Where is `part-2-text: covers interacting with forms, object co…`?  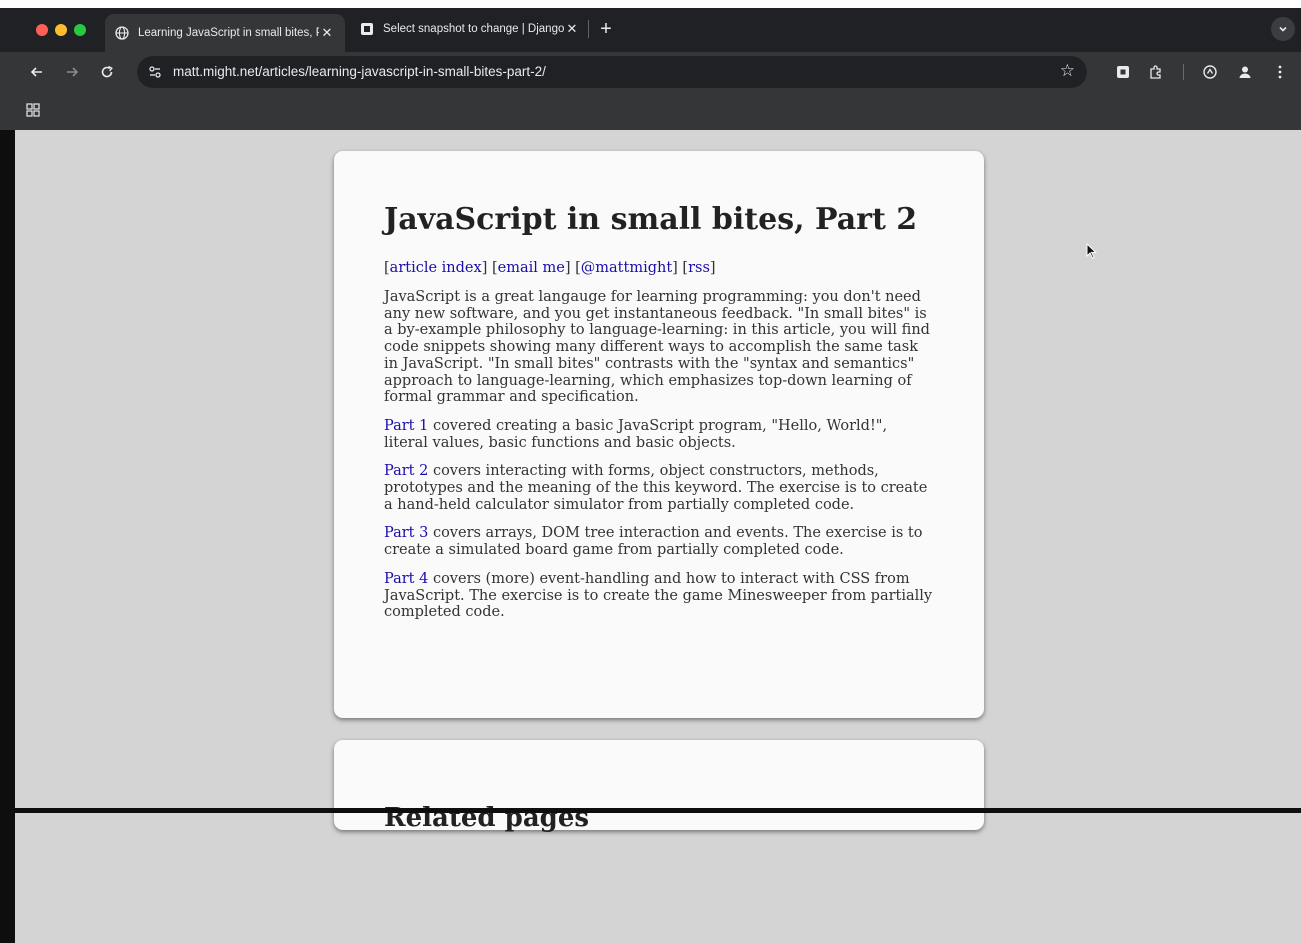
part-2-text: covers interacting with forms, object co… is located at coordinates (656, 488).